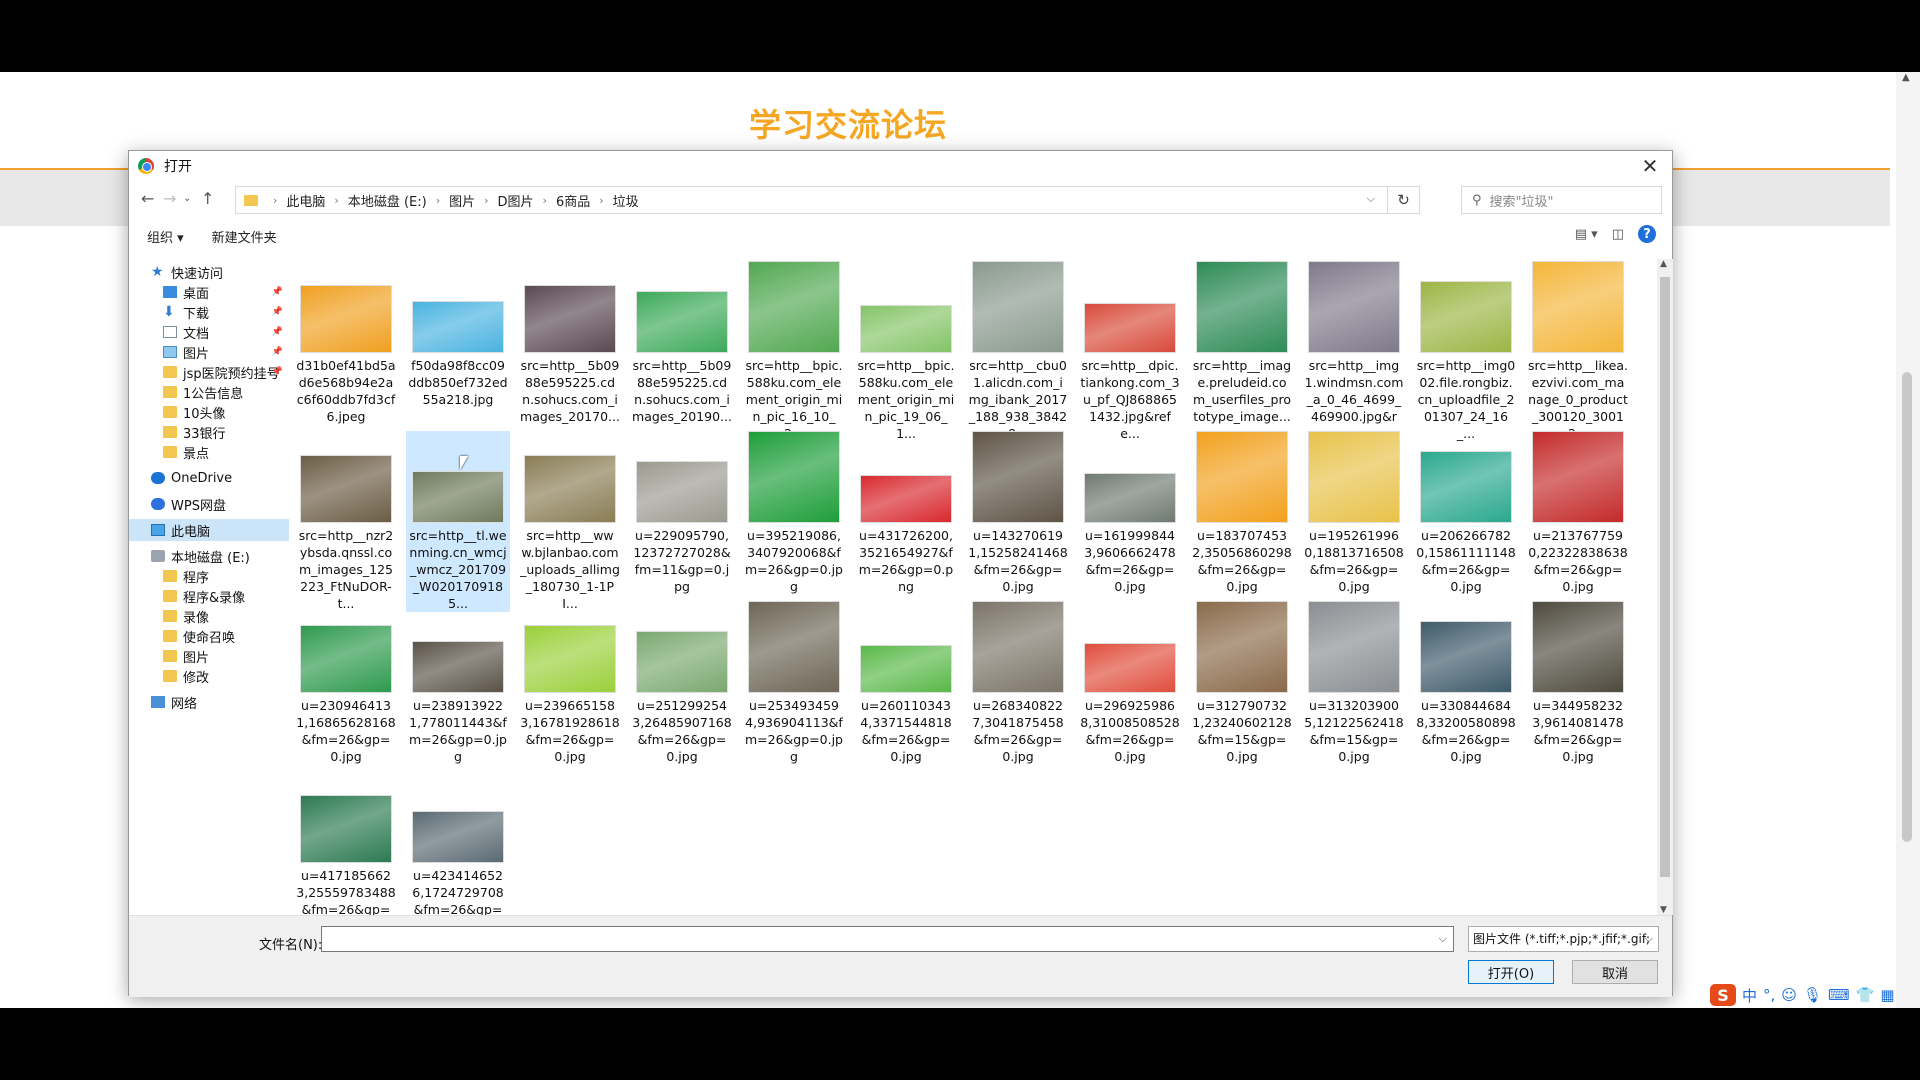 This screenshot has width=1920, height=1080. I want to click on file-type-select: 图片文件 (*.tiff;*.pjp;*.jfif;*.gif; ⌵, so click(1563, 939).